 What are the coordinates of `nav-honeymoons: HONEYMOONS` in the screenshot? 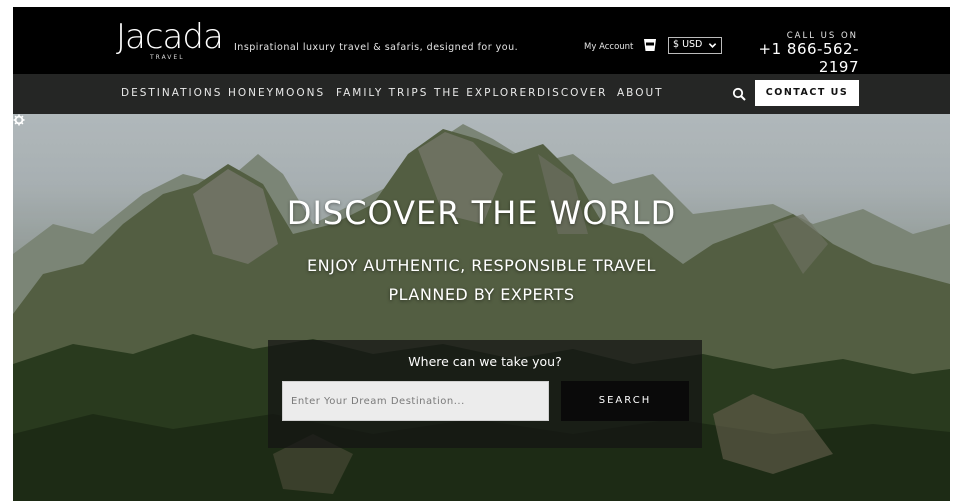 It's located at (276, 93).